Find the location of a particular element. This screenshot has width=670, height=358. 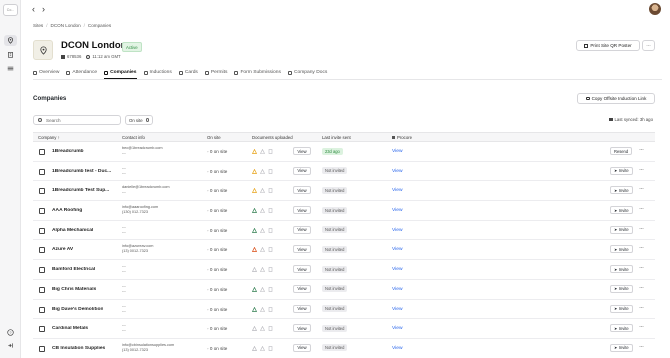

document-status-icon is located at coordinates (254, 151).